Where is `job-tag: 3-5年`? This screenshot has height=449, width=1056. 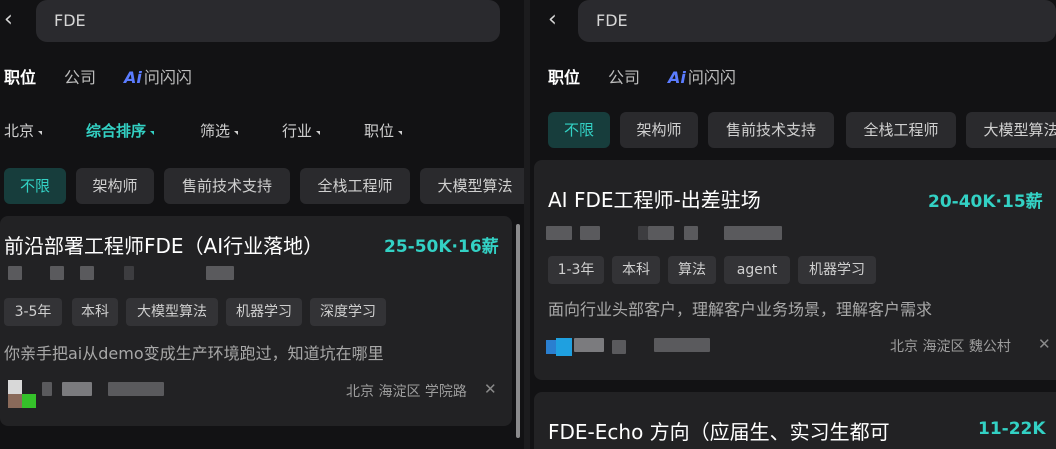 job-tag: 3-5年 is located at coordinates (33, 312).